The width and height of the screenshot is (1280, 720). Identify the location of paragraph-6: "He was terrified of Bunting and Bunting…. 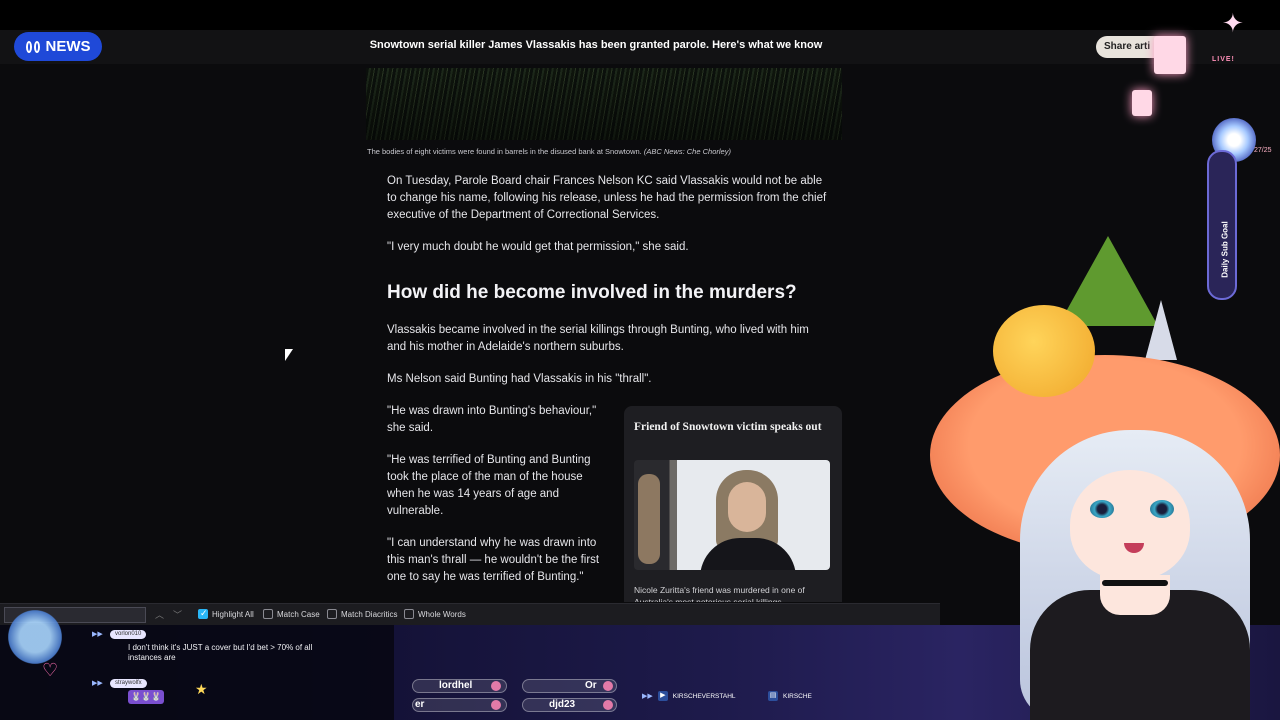
(489, 485).